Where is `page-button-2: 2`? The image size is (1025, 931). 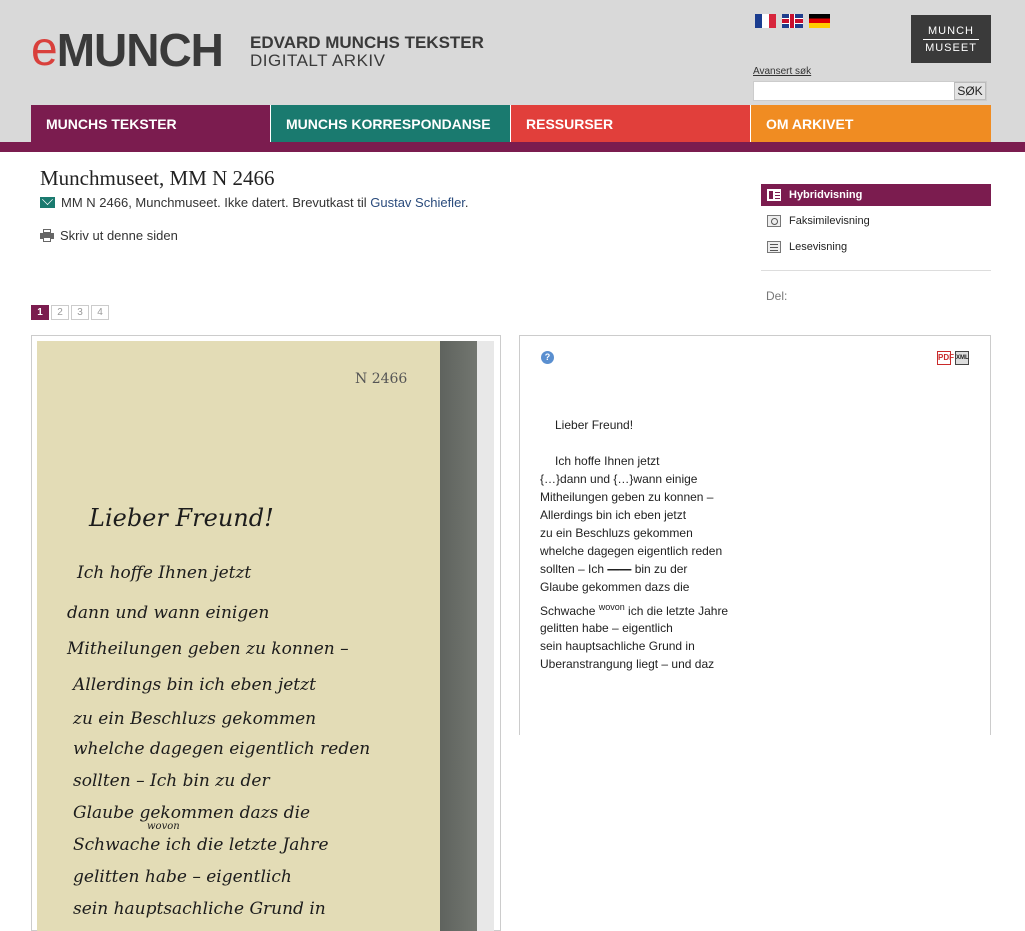 page-button-2: 2 is located at coordinates (60, 312).